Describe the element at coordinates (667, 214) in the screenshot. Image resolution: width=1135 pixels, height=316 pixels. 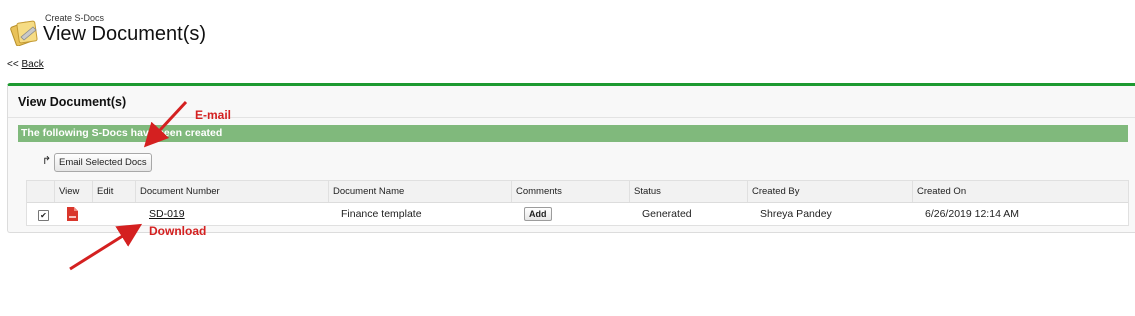
I see `status-cell: Generated` at that location.